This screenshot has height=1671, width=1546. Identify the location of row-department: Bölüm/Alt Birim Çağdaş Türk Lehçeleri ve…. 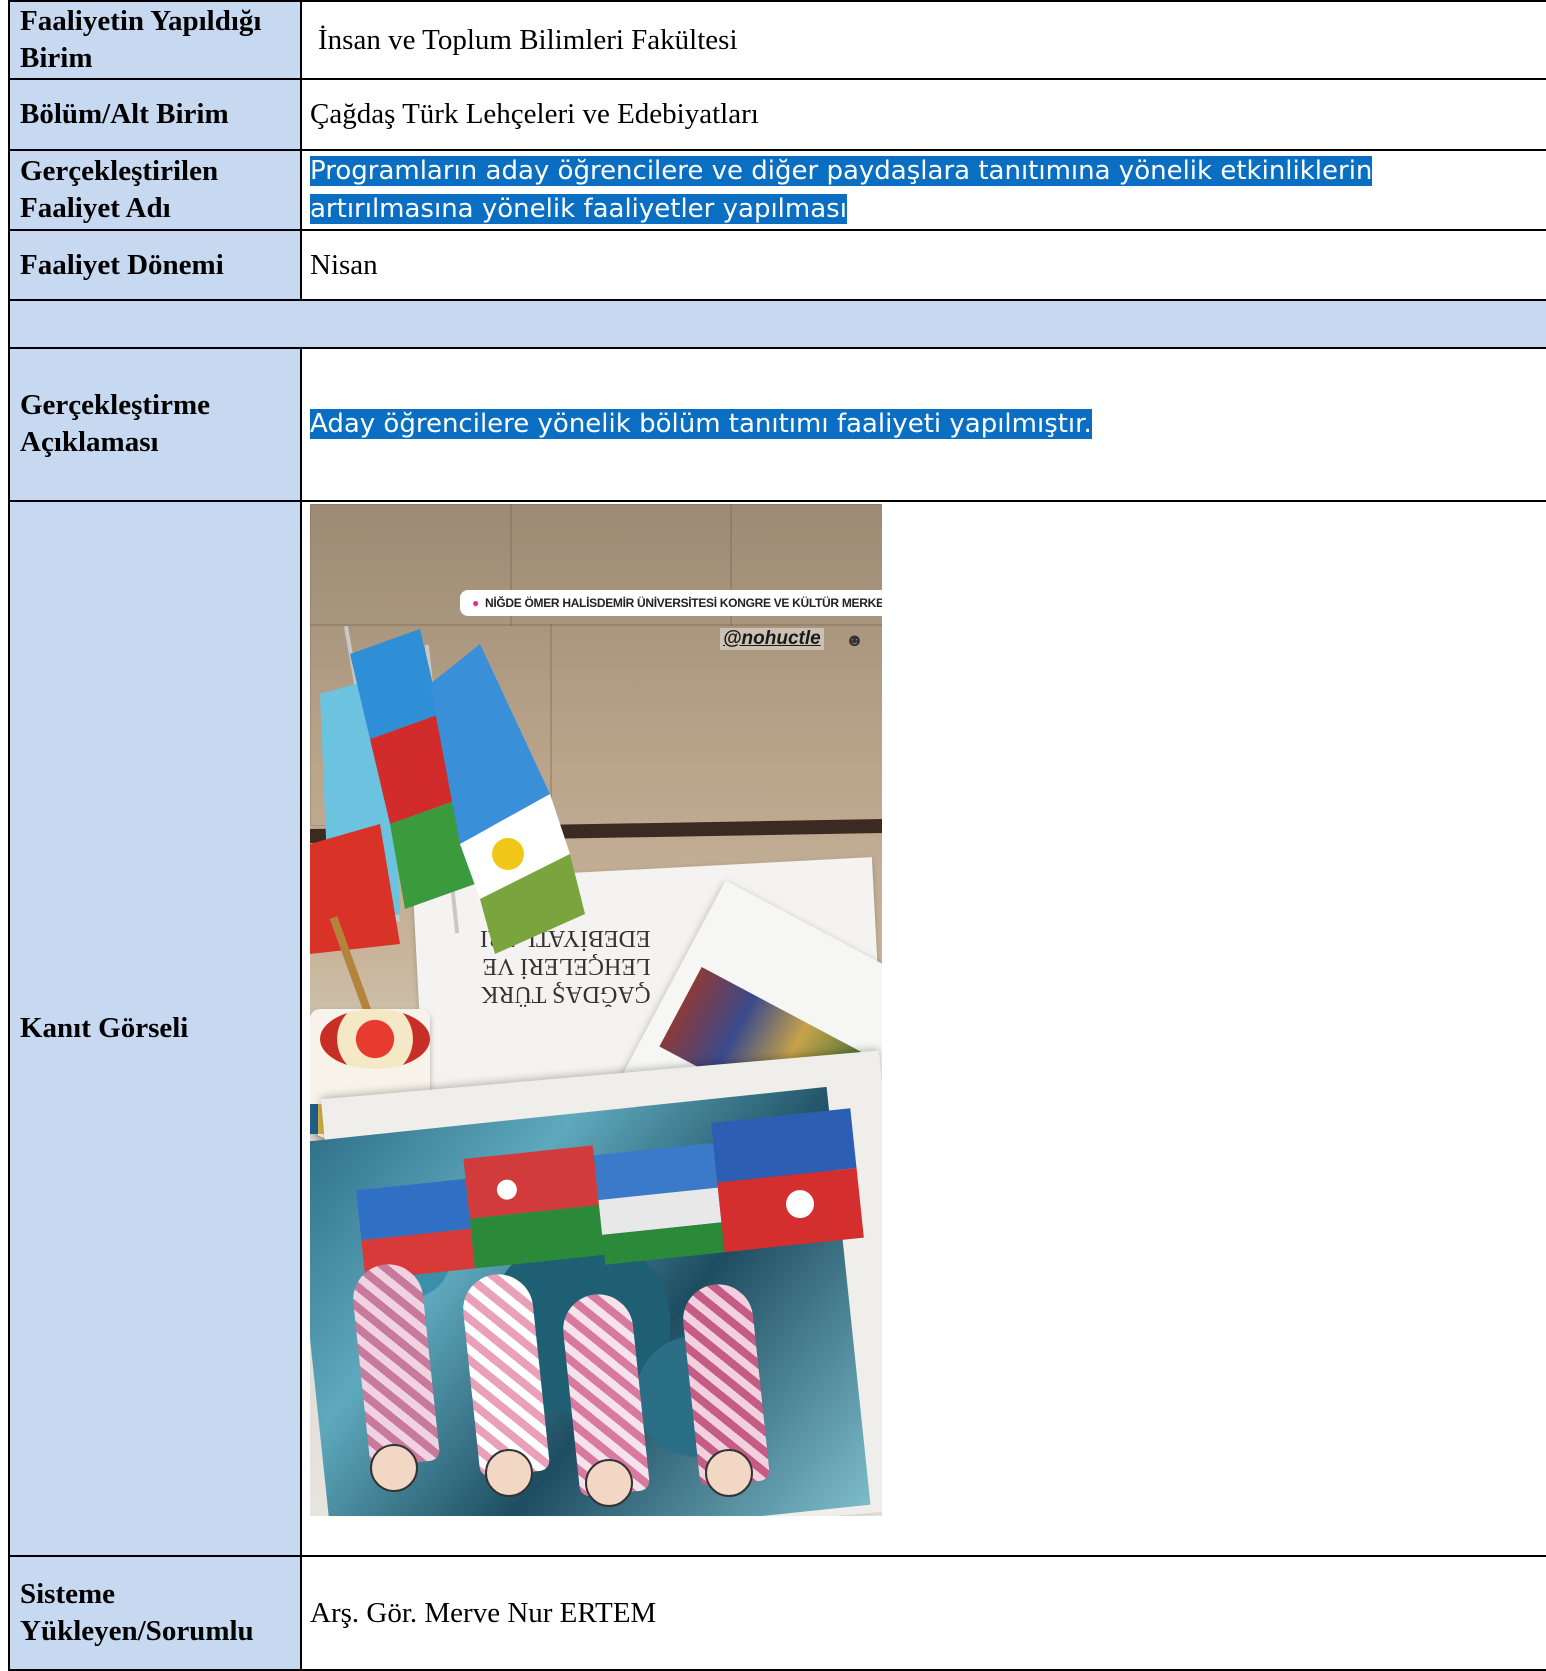
(777, 114).